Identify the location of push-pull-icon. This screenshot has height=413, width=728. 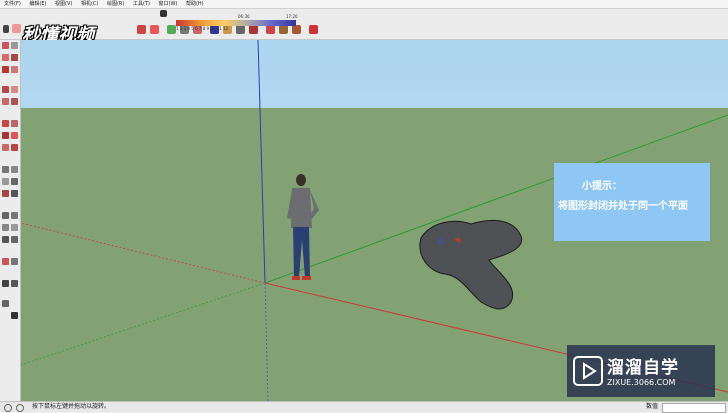
(5, 123).